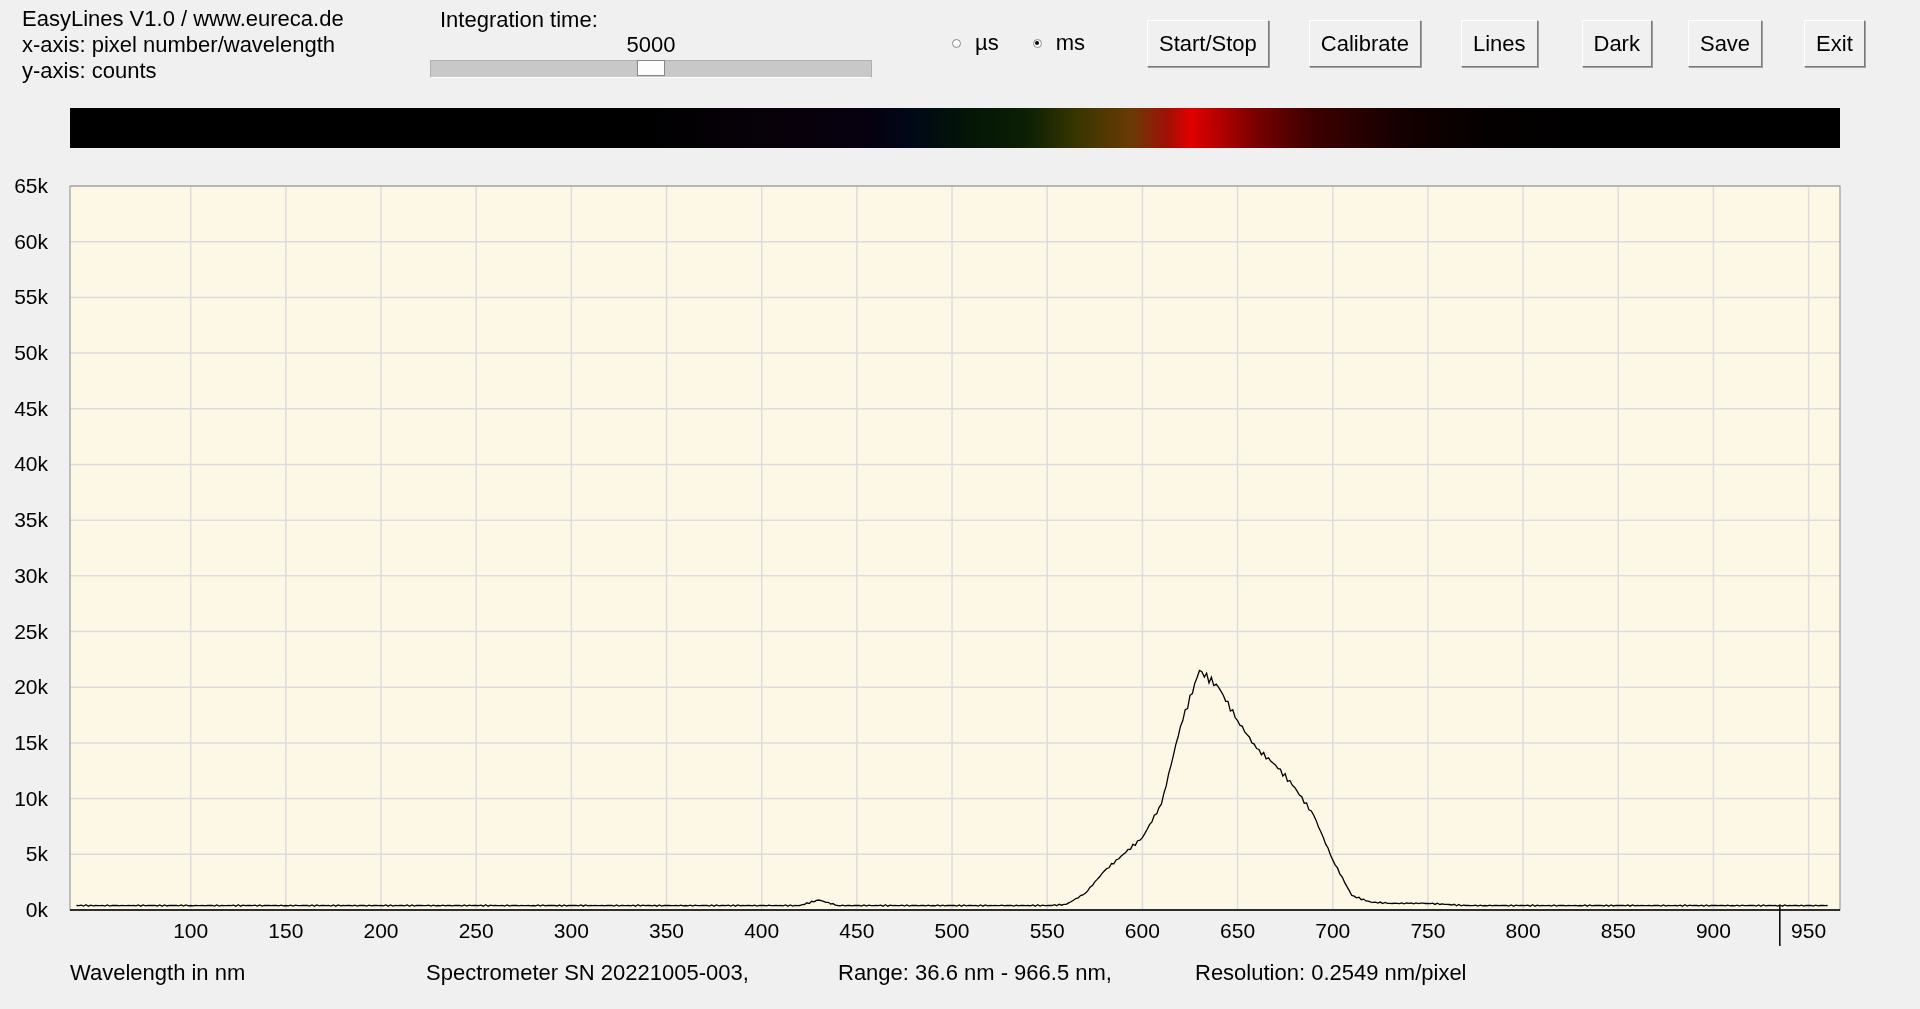 The width and height of the screenshot is (1920, 1009). What do you see at coordinates (31, 575) in the screenshot?
I see `y-tick-label: 30k` at bounding box center [31, 575].